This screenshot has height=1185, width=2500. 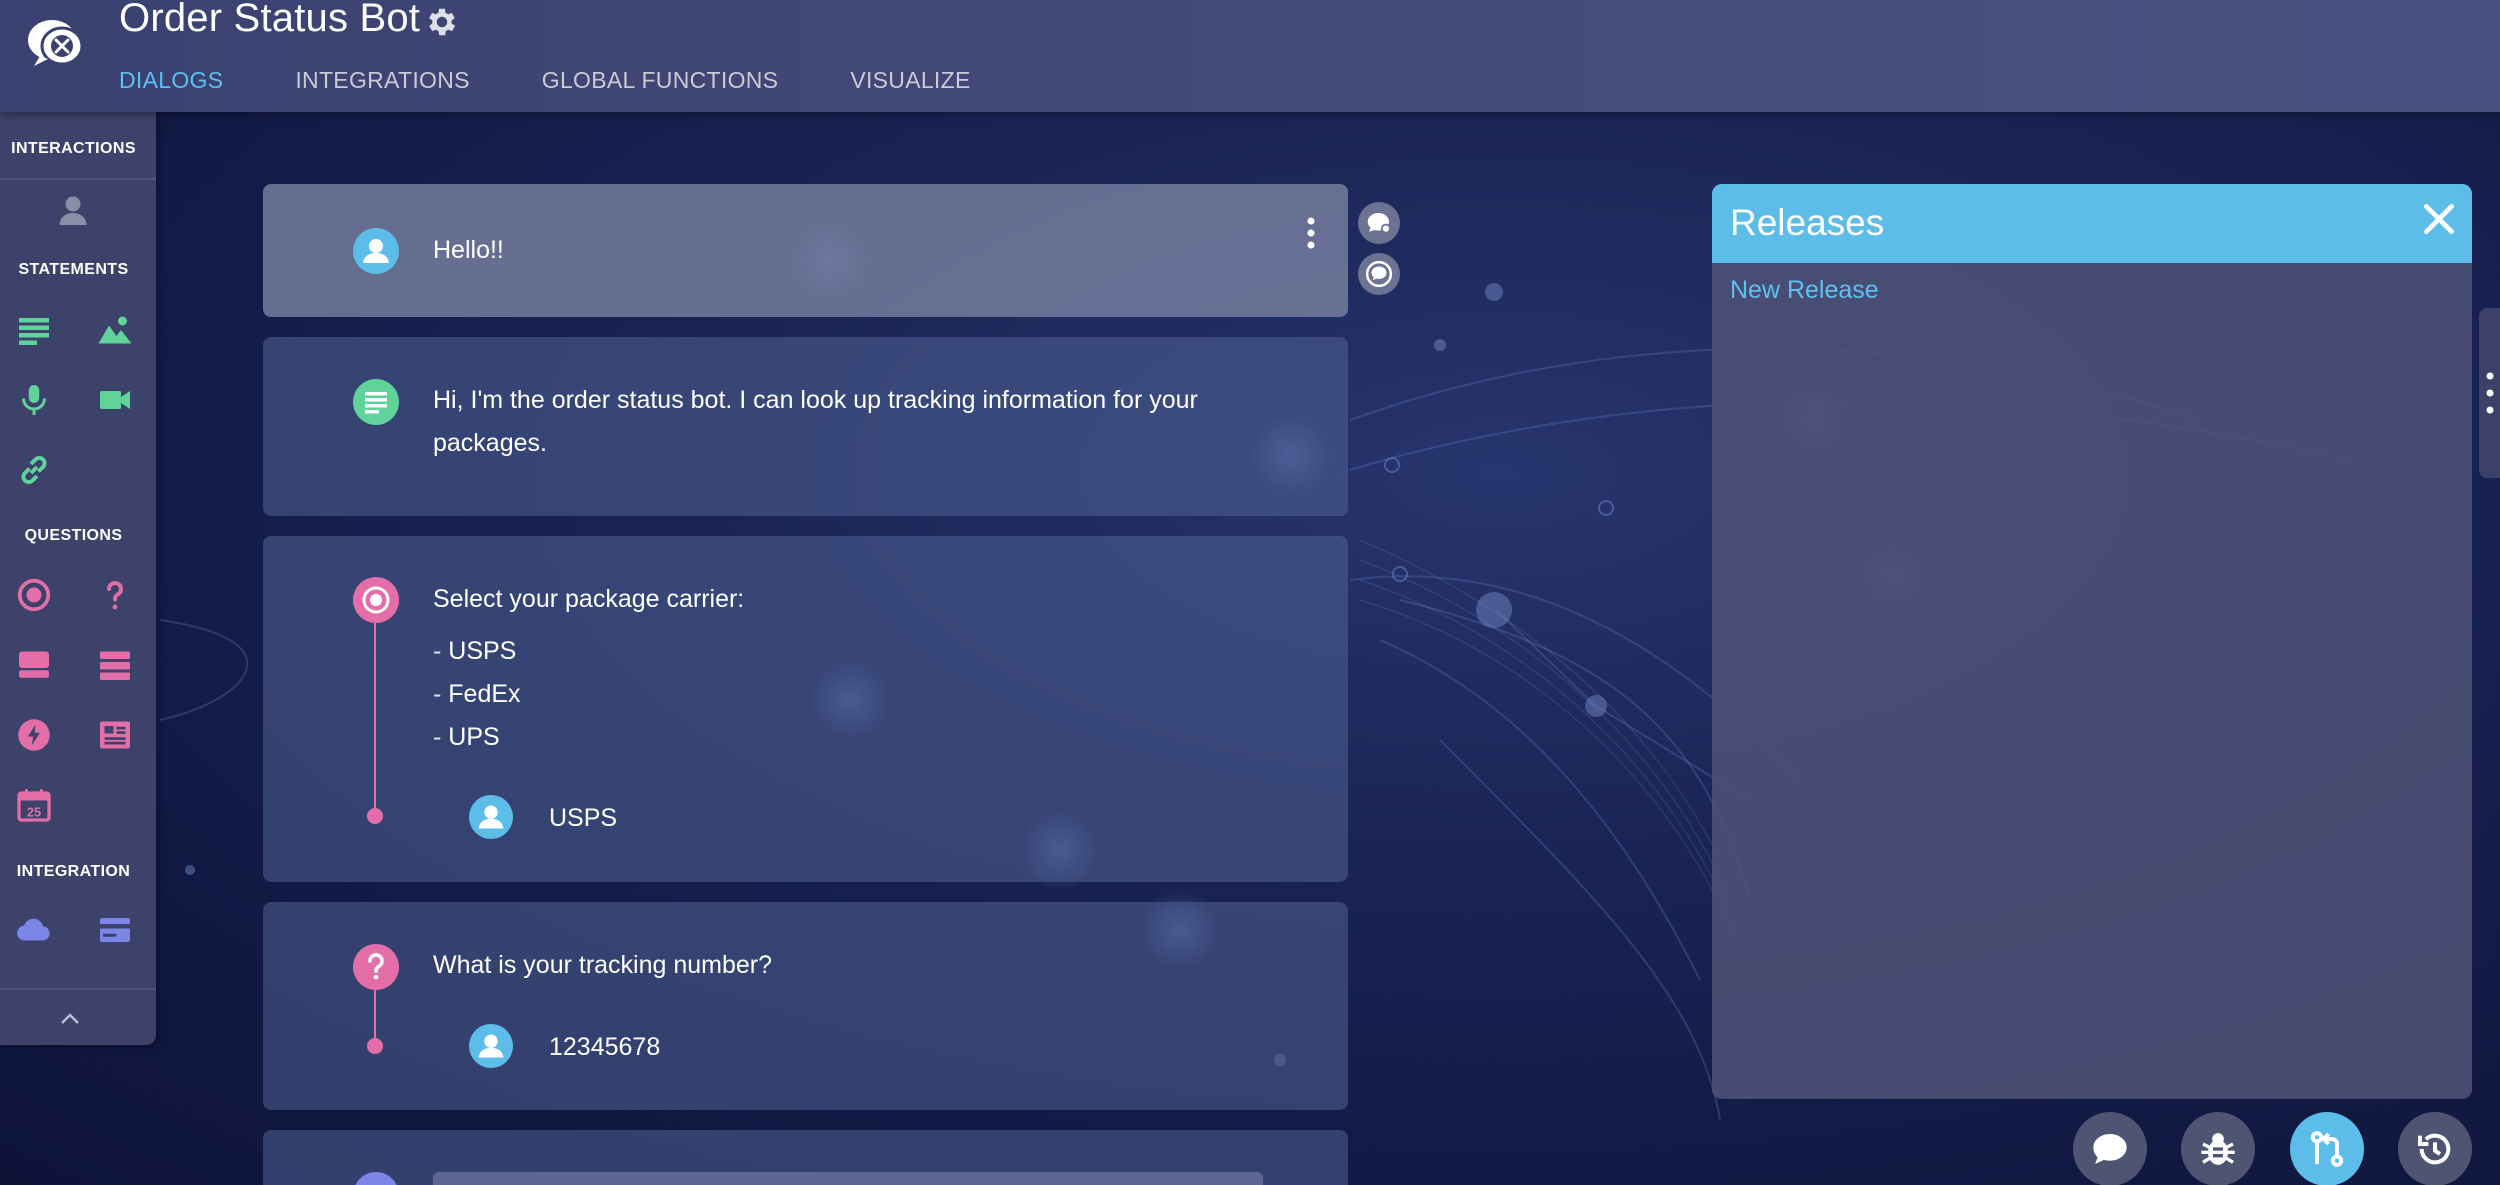 I want to click on text-icon, so click(x=34, y=330).